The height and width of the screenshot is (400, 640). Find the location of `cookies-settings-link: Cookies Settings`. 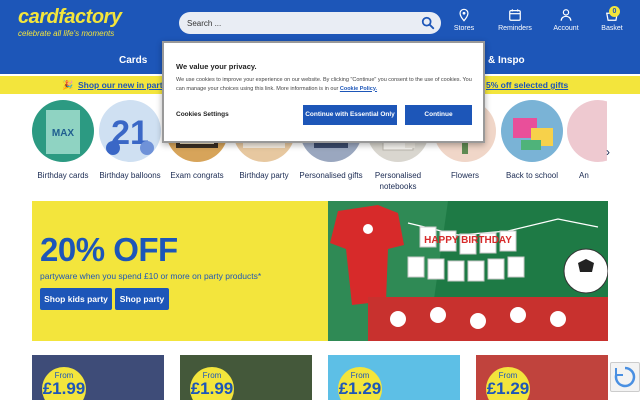

cookies-settings-link: Cookies Settings is located at coordinates (202, 114).